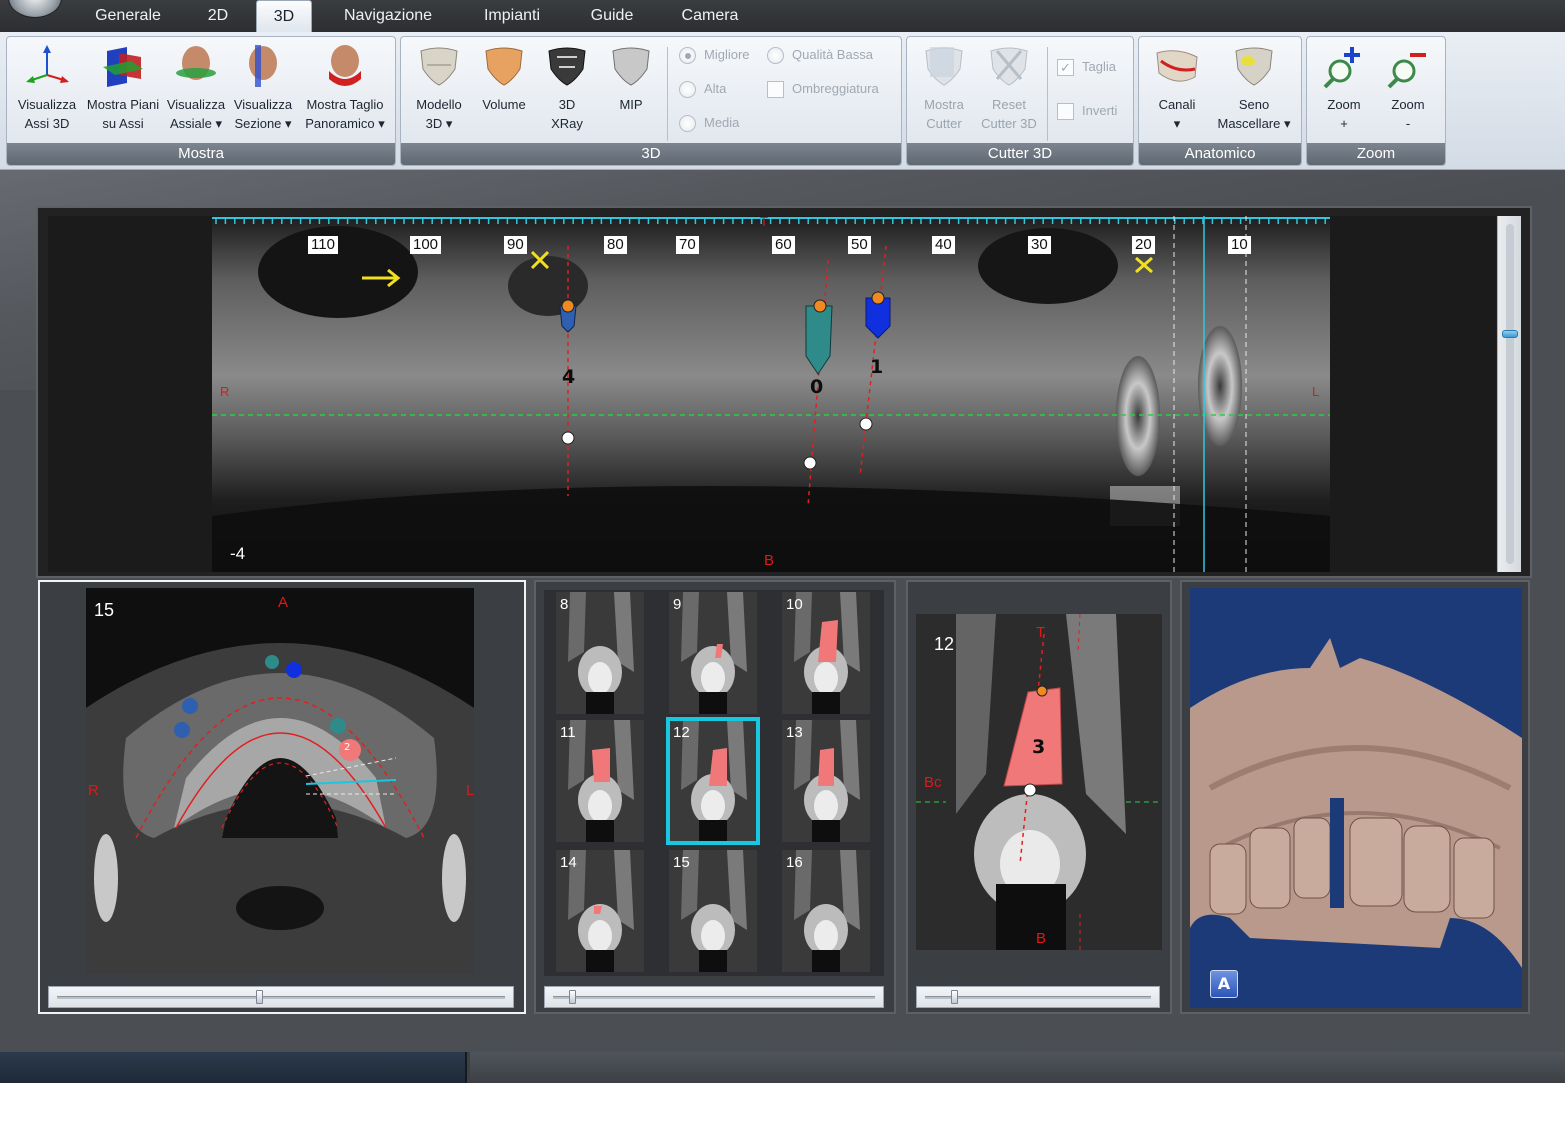 This screenshot has height=1129, width=1565. What do you see at coordinates (681, 732) in the screenshot?
I see `cross-section-number: 12` at bounding box center [681, 732].